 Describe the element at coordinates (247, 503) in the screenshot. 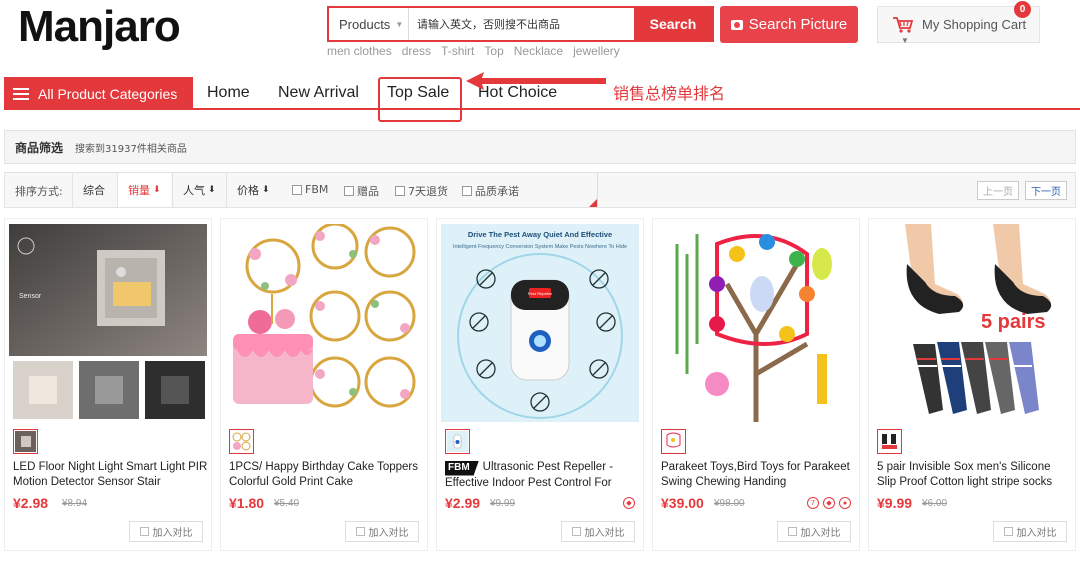

I see `product-price: ¥1.80` at that location.